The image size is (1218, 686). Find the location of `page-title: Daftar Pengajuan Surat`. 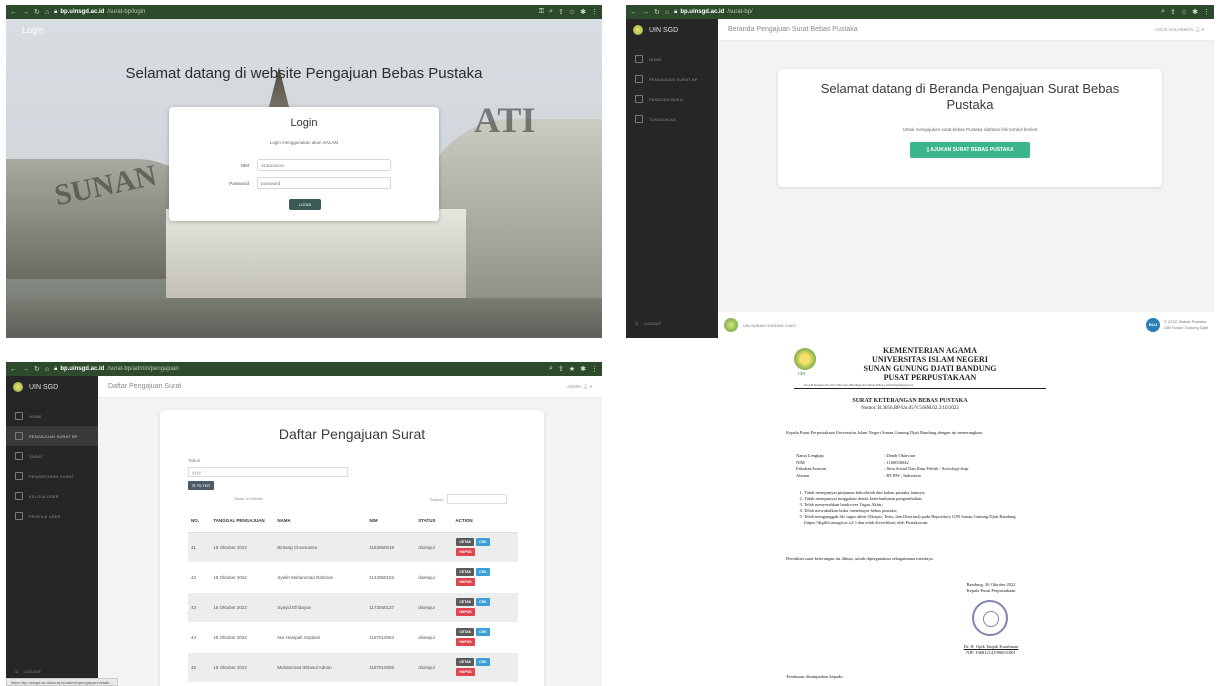

page-title: Daftar Pengajuan Surat is located at coordinates (145, 386).